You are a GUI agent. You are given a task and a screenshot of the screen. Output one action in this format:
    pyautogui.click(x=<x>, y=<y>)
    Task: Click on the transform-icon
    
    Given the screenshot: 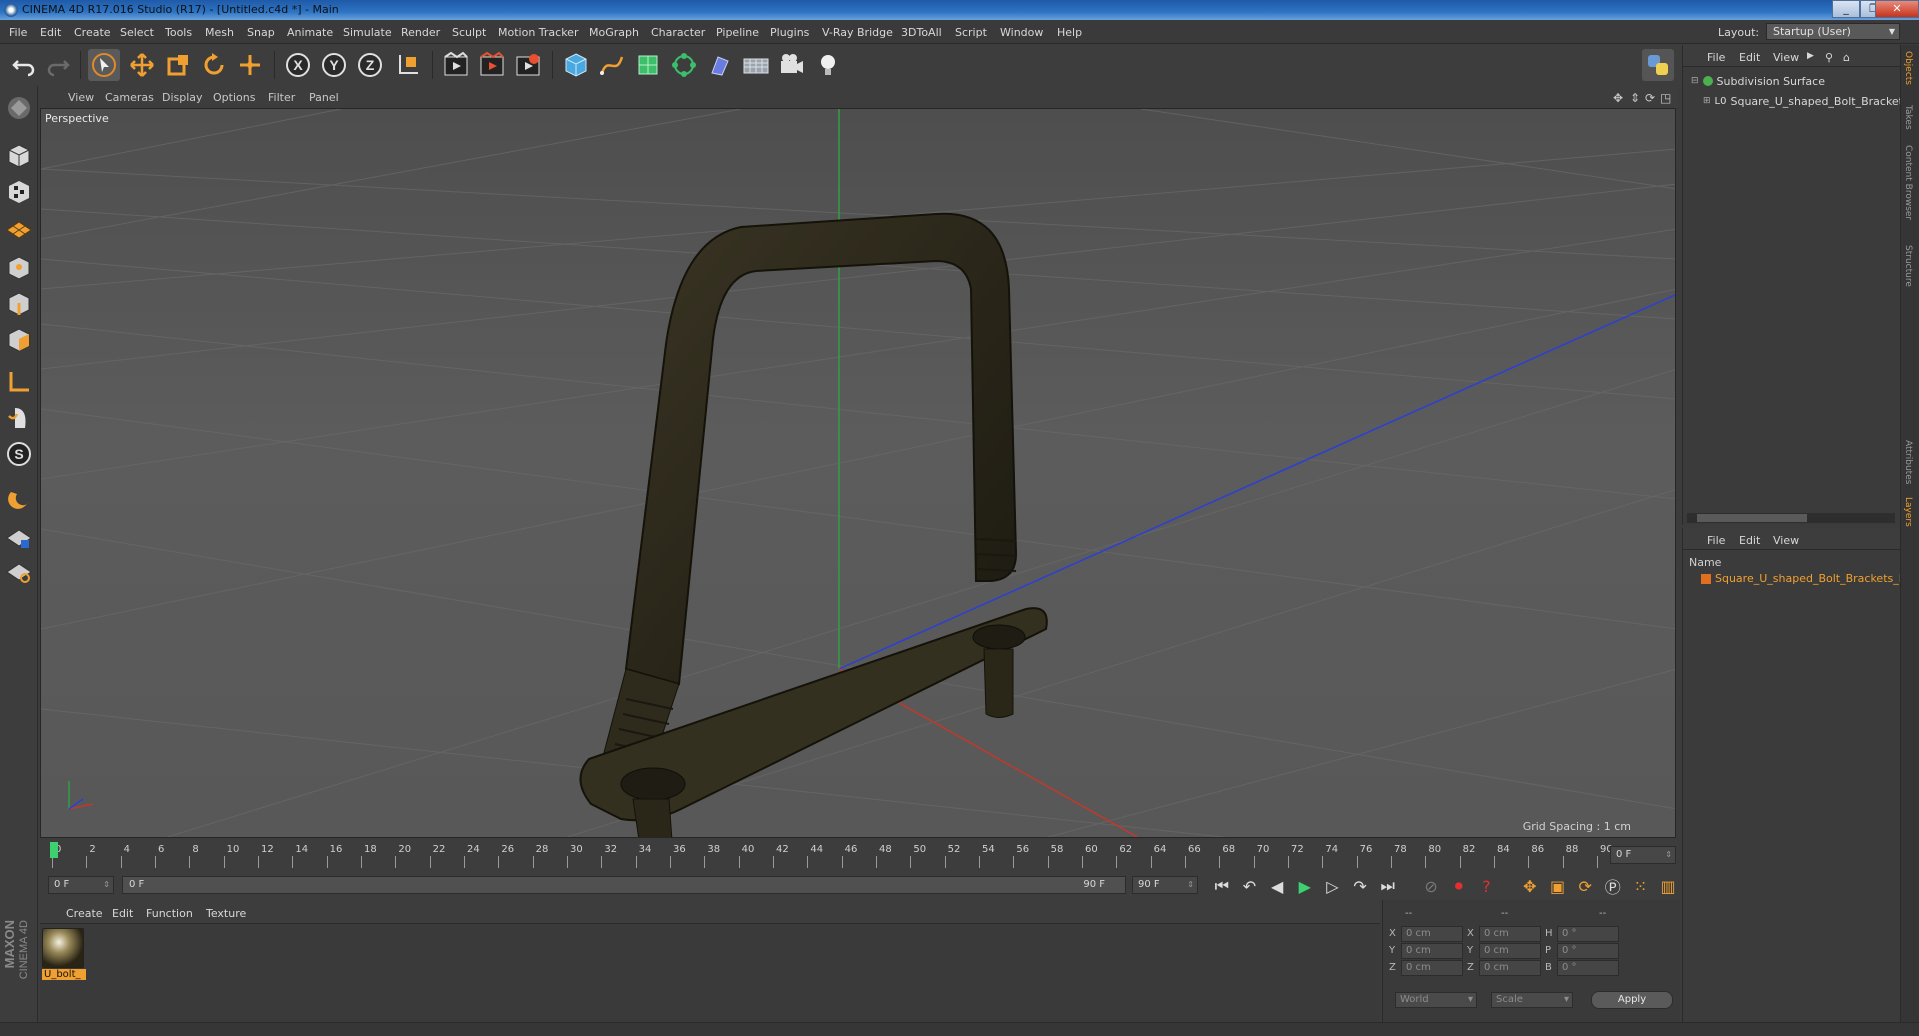 What is the action you would take?
    pyautogui.click(x=250, y=65)
    